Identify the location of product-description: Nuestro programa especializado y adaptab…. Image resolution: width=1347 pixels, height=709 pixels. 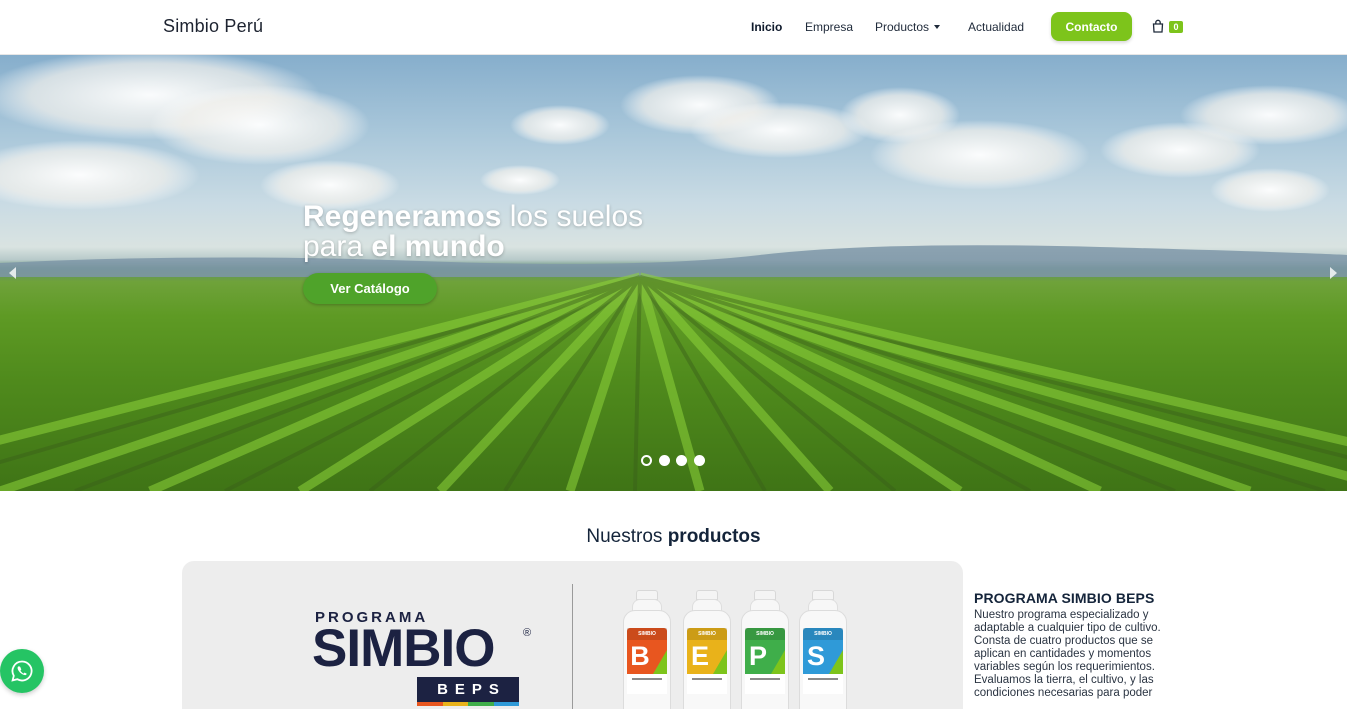
(1067, 654).